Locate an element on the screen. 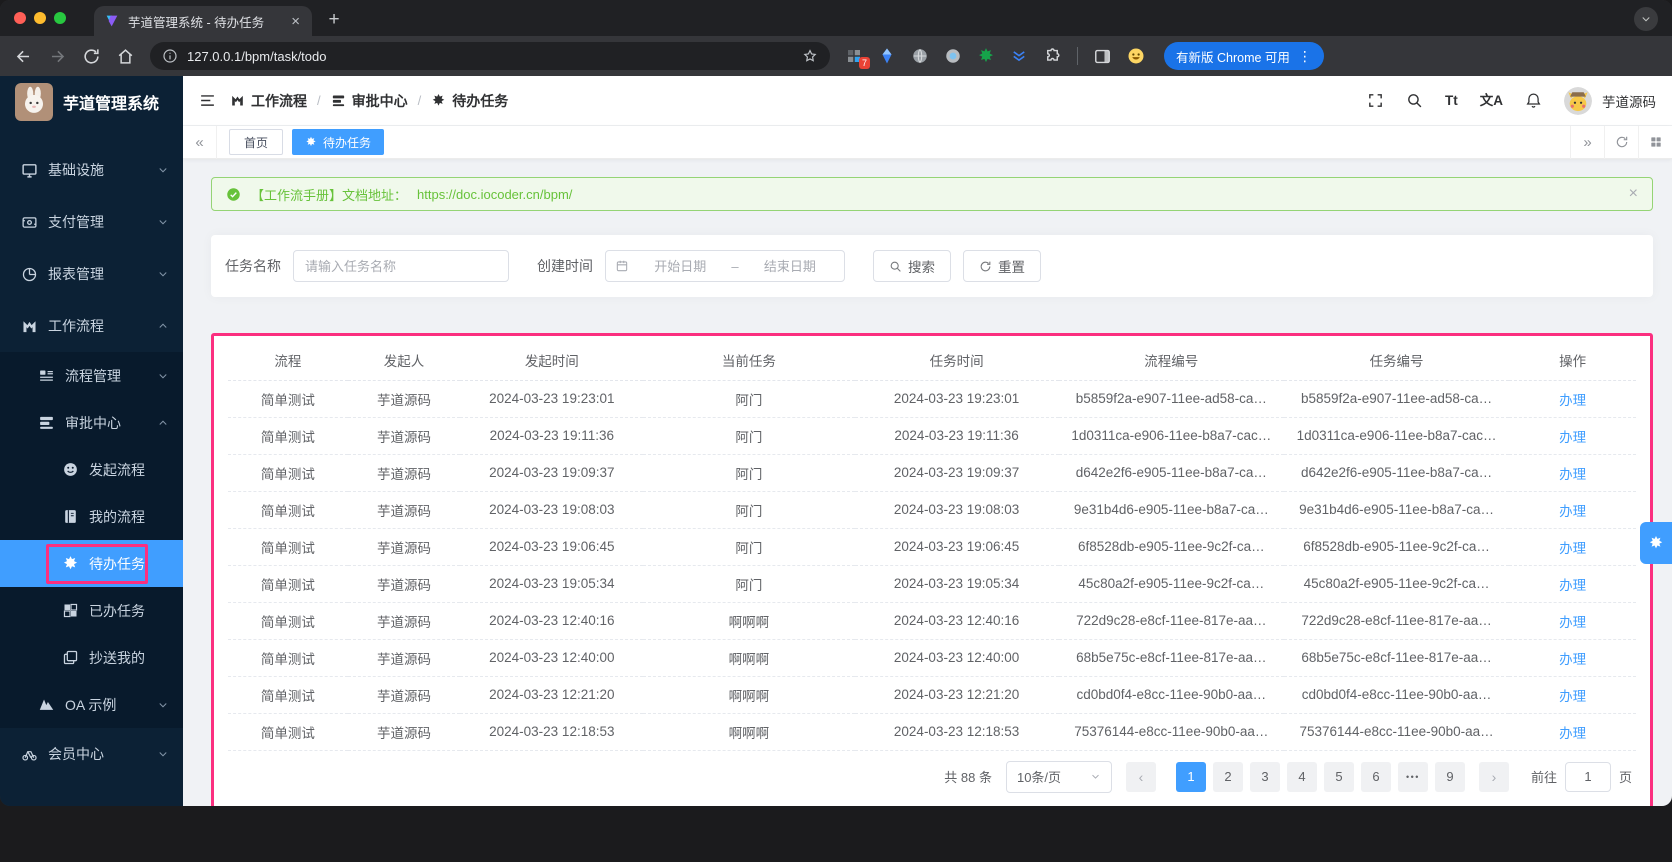 The image size is (1672, 862). layout-grid-button is located at coordinates (1655, 142).